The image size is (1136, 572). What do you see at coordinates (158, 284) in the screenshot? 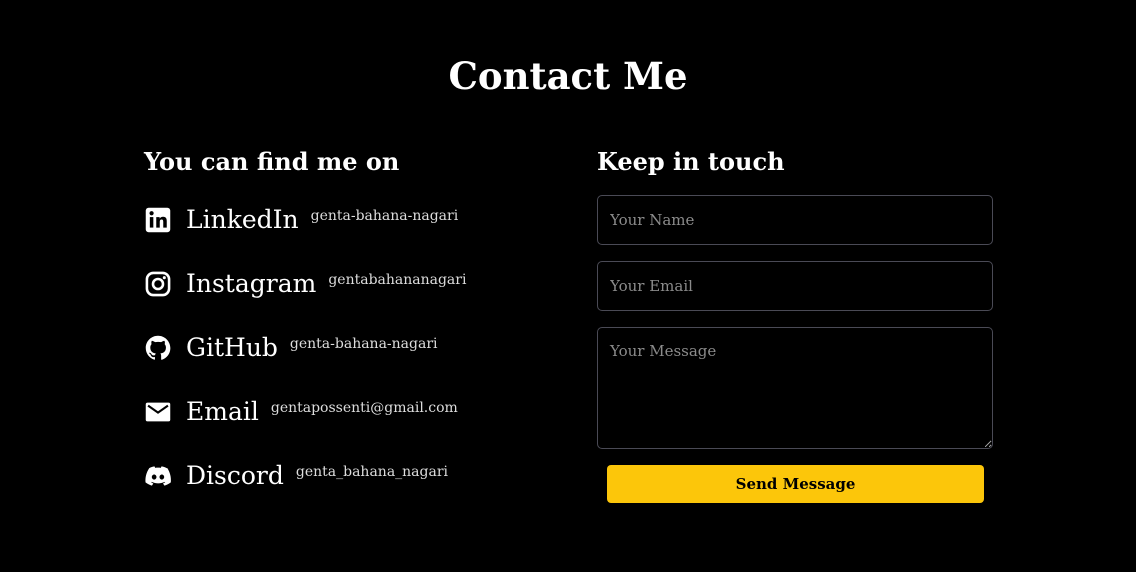
I see `instagram-icon` at bounding box center [158, 284].